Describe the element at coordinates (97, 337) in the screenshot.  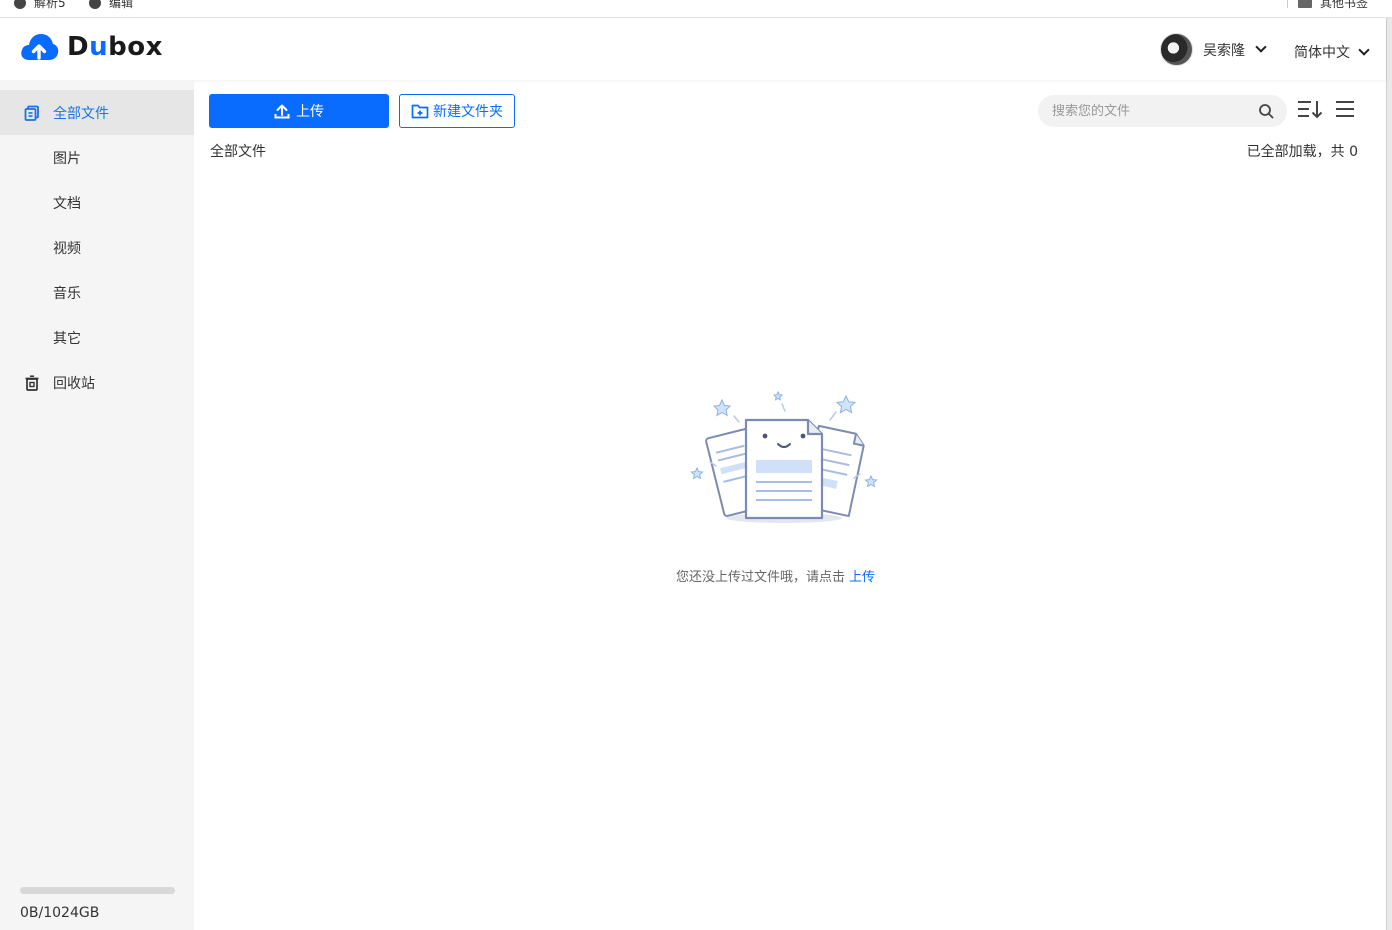
I see `sidebar-item-other: 其它` at that location.